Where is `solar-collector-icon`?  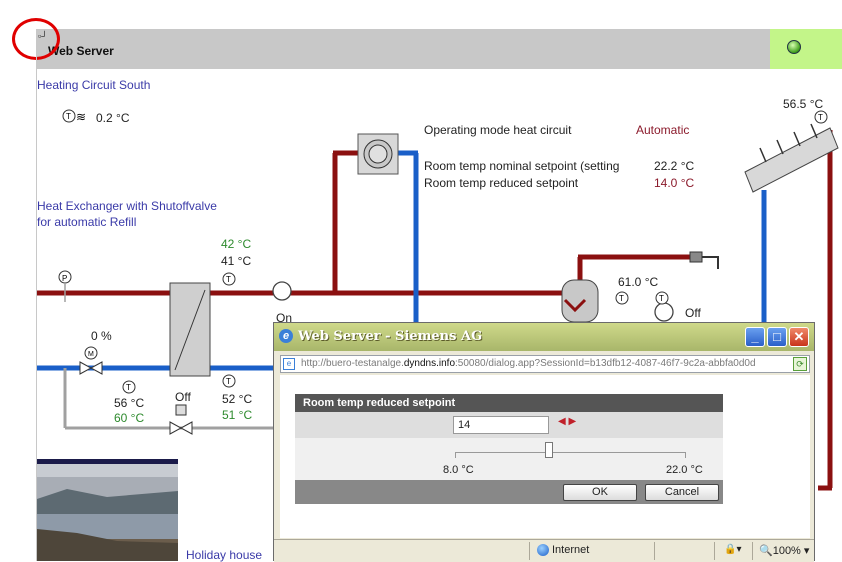 solar-collector-icon is located at coordinates (791, 160).